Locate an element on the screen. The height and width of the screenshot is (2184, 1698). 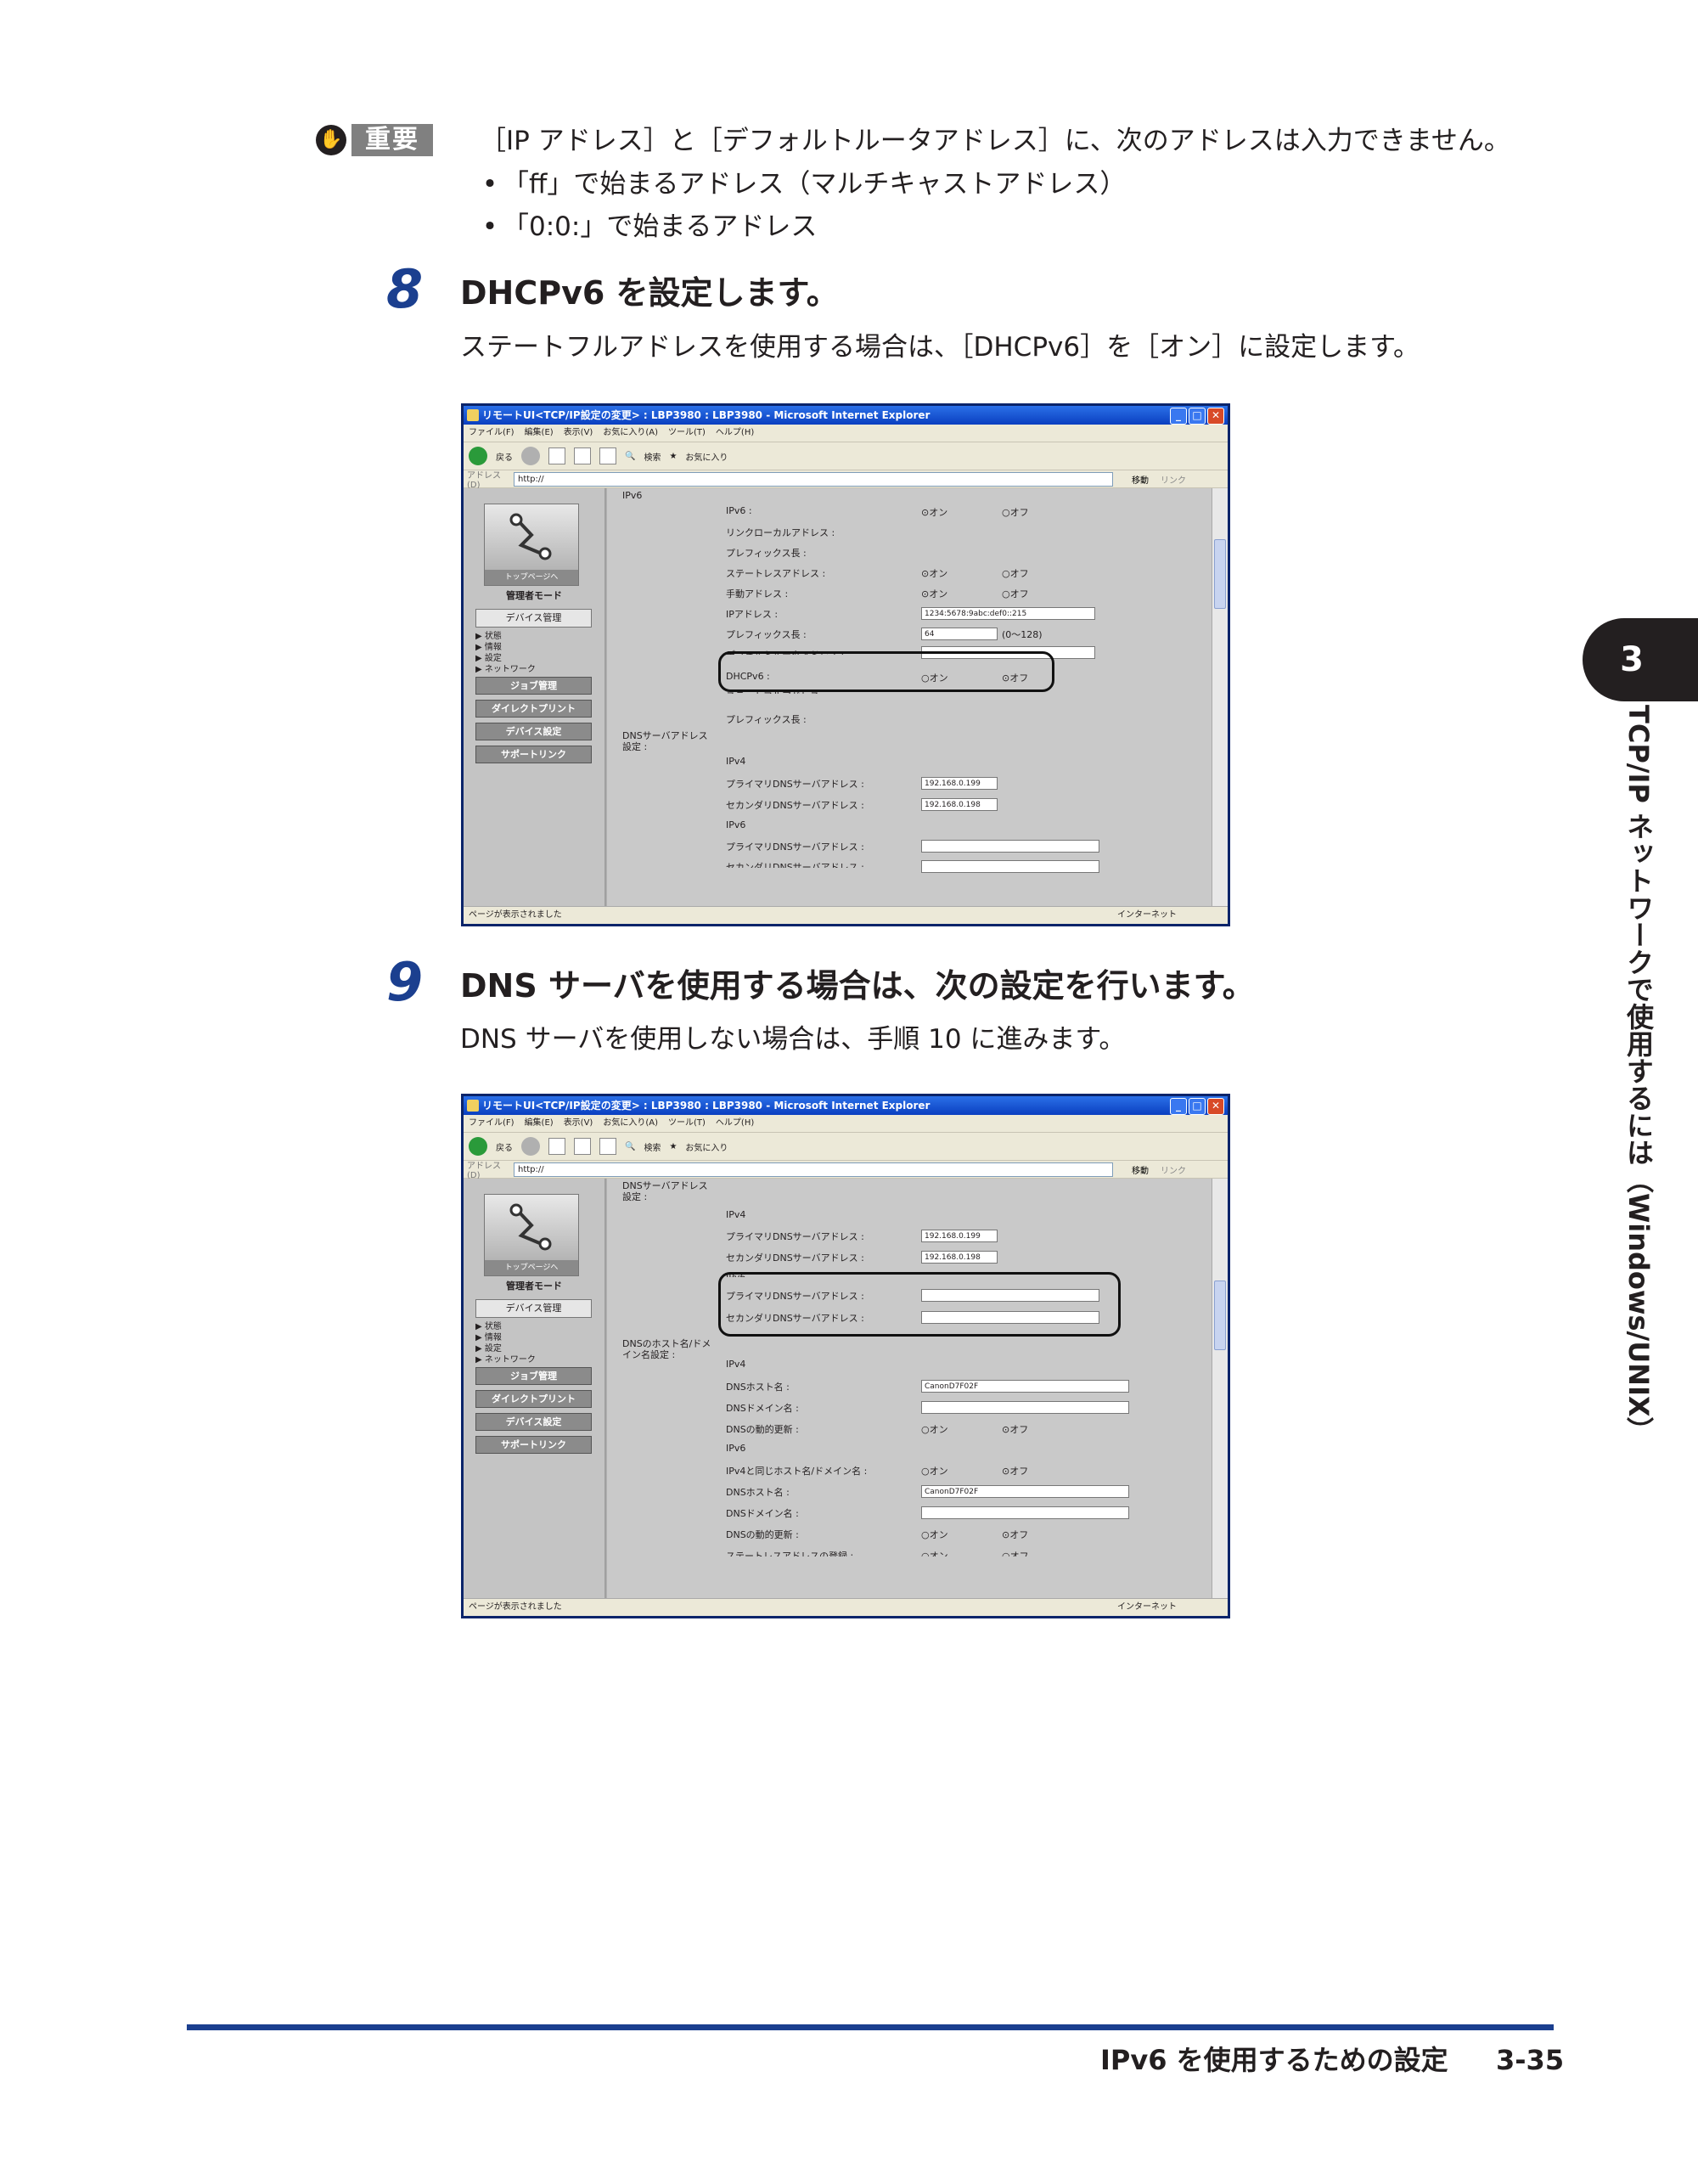
step-title: DNS サーバを使用する場合は、次の設定を行います。 is located at coordinates (857, 986).